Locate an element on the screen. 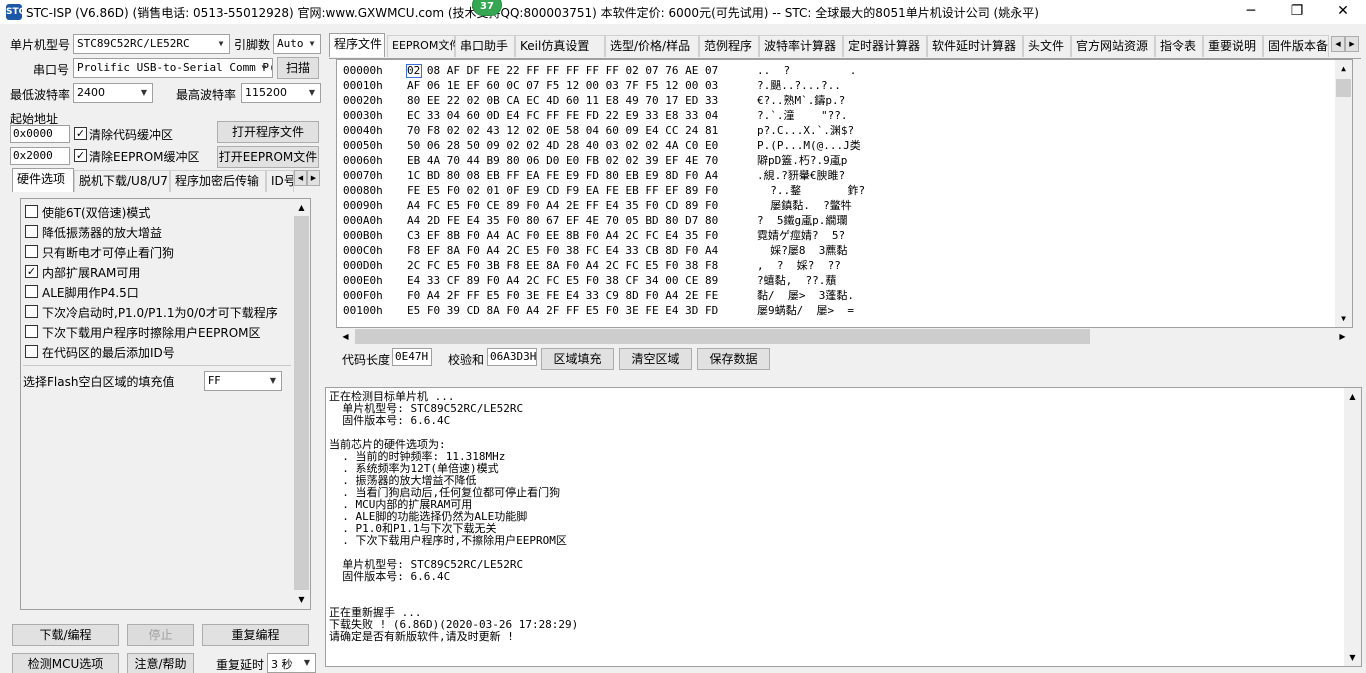  minimize-icon: ─ is located at coordinates (1251, 12).